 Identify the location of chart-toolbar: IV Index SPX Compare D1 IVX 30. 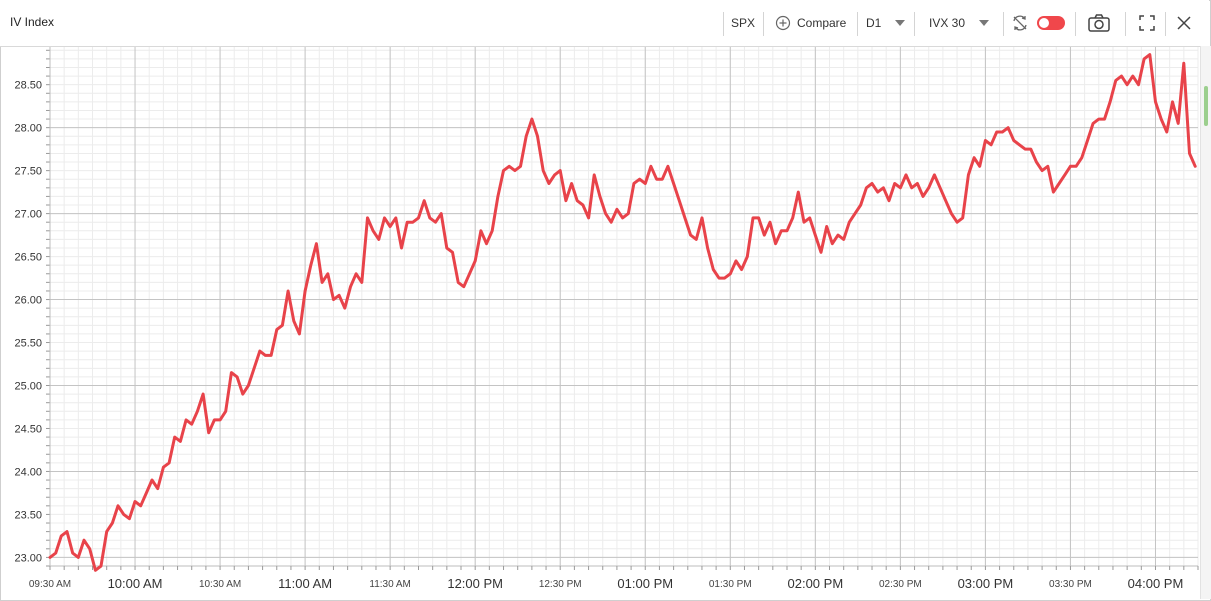
(604, 23).